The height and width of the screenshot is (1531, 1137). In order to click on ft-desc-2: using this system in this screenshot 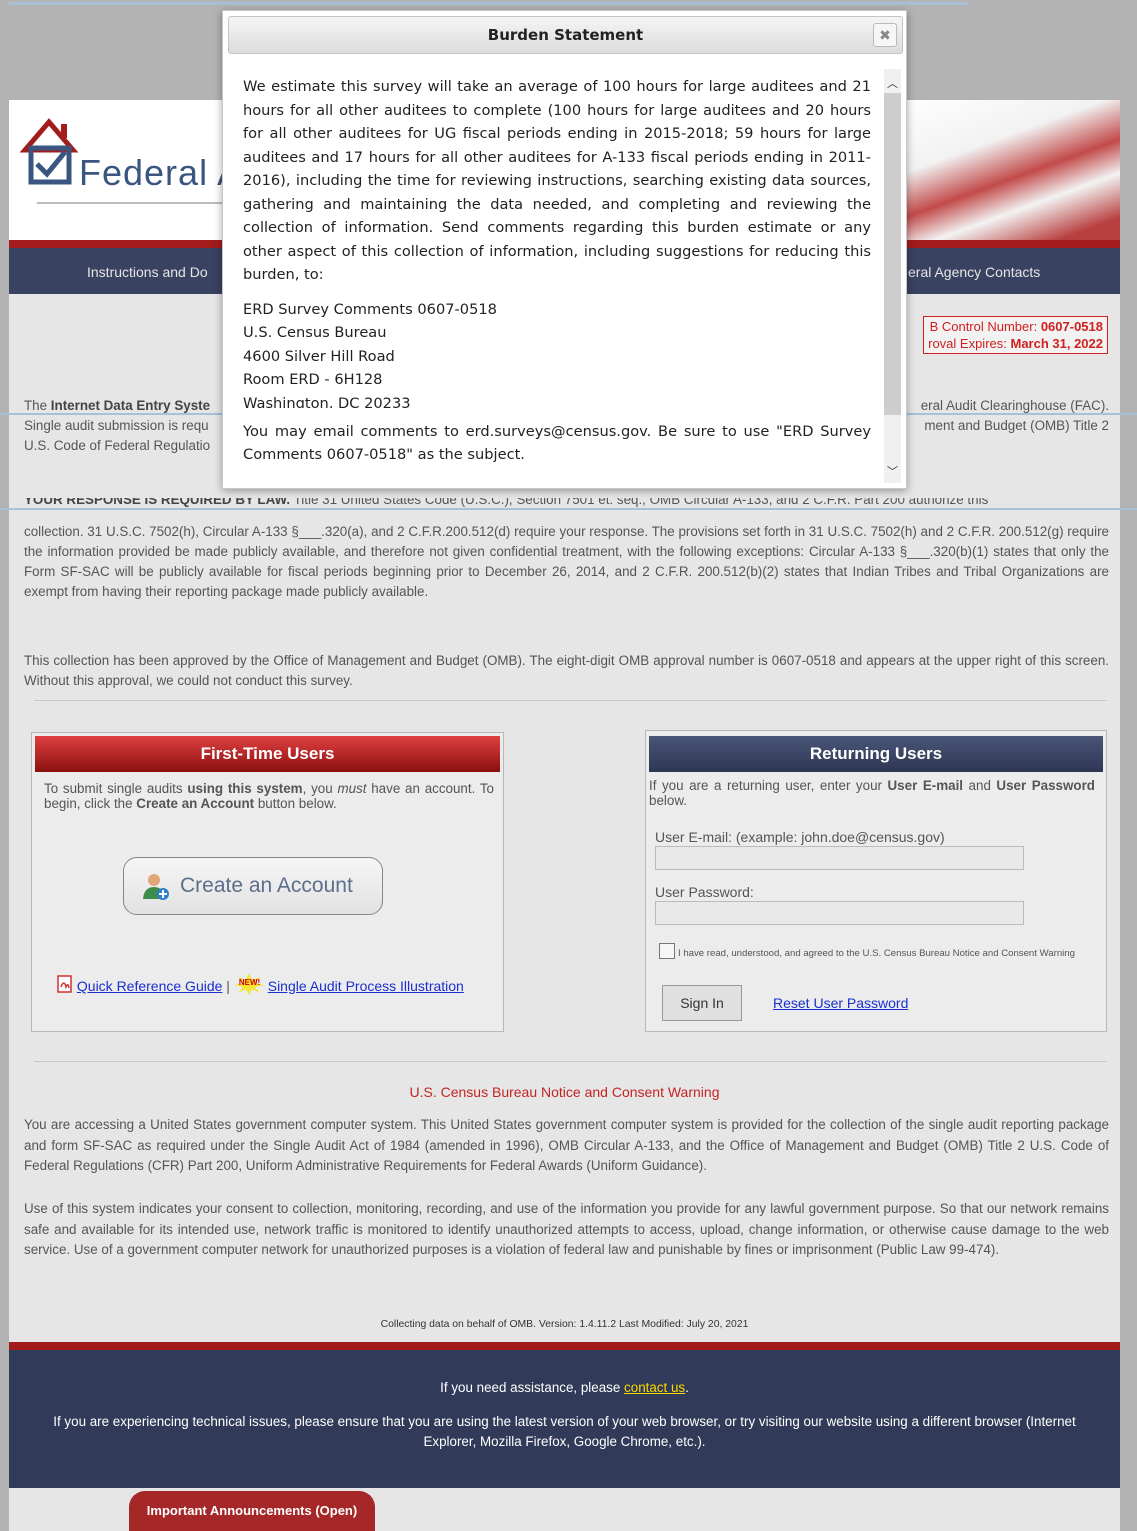, I will do `click(245, 788)`.